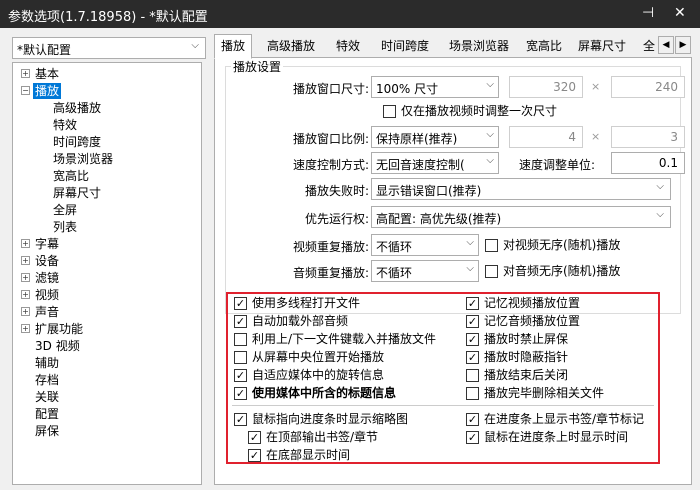 This screenshot has width=700, height=490. What do you see at coordinates (57, 346) in the screenshot?
I see `tree-item-3d-video: 3D 视频` at bounding box center [57, 346].